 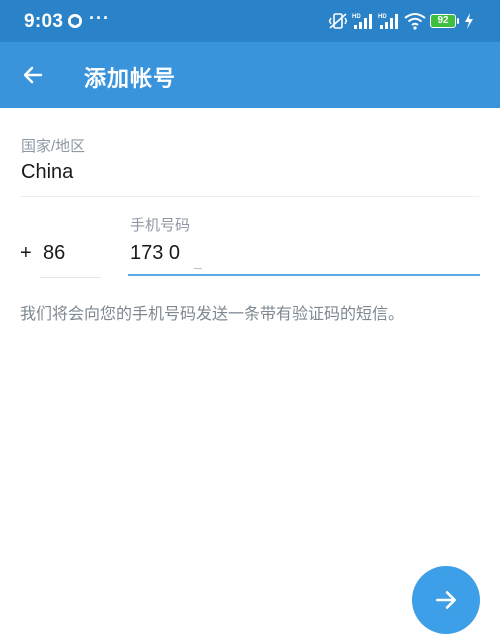 What do you see at coordinates (70, 277) in the screenshot?
I see `country-code-underline` at bounding box center [70, 277].